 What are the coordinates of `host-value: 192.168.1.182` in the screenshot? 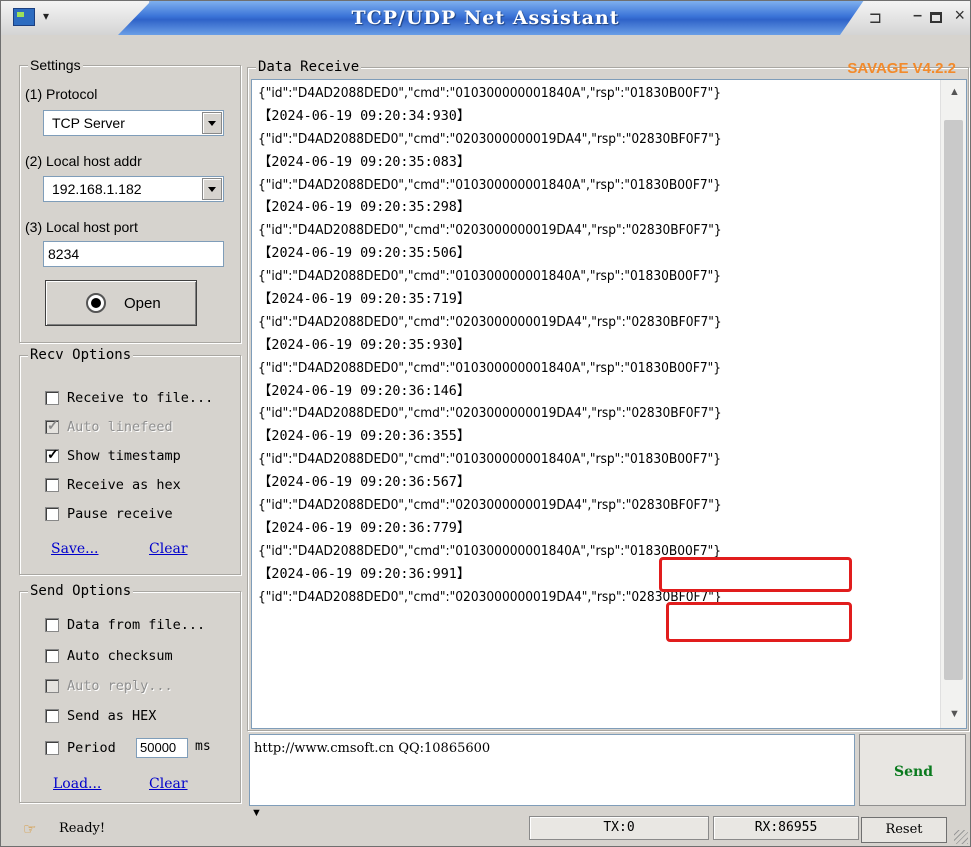 It's located at (97, 189).